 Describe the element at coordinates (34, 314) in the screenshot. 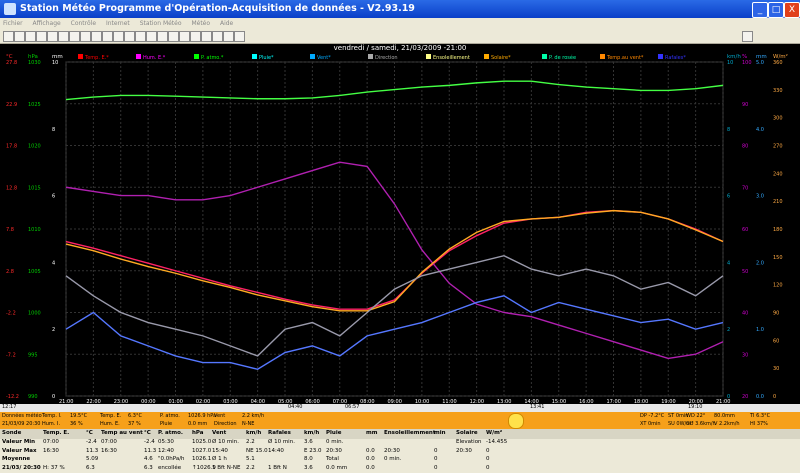

I see `left-axis-tick: 1000` at that location.